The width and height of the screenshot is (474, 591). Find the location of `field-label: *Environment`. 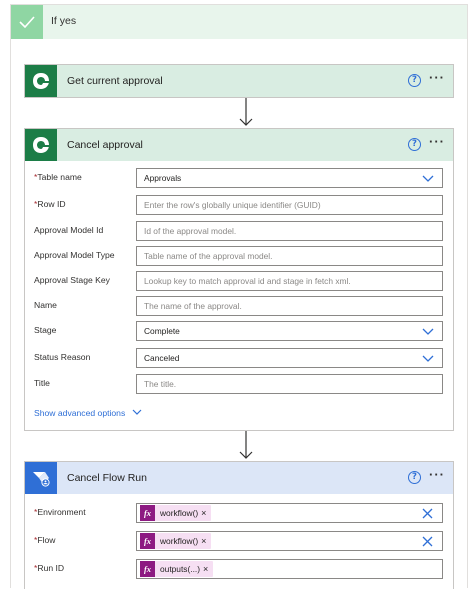

field-label: *Environment is located at coordinates (60, 512).